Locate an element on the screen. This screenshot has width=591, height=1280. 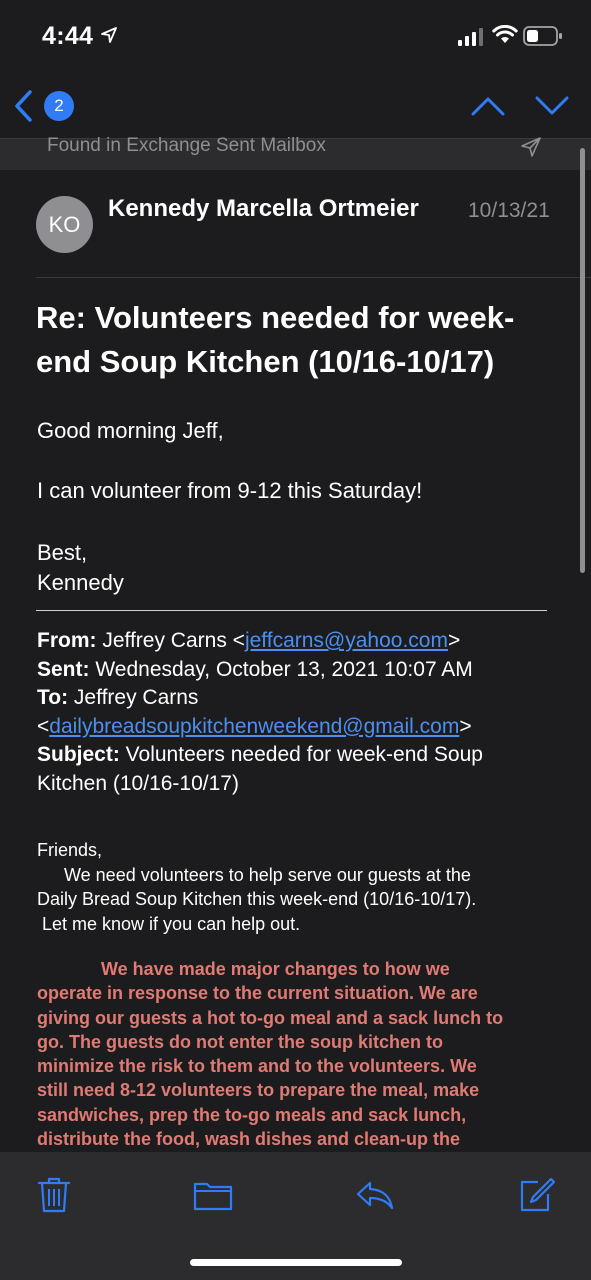
header-divider is located at coordinates (313, 277).